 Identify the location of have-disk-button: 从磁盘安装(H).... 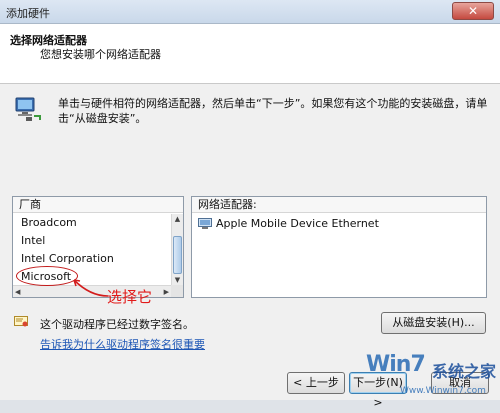
(433, 323).